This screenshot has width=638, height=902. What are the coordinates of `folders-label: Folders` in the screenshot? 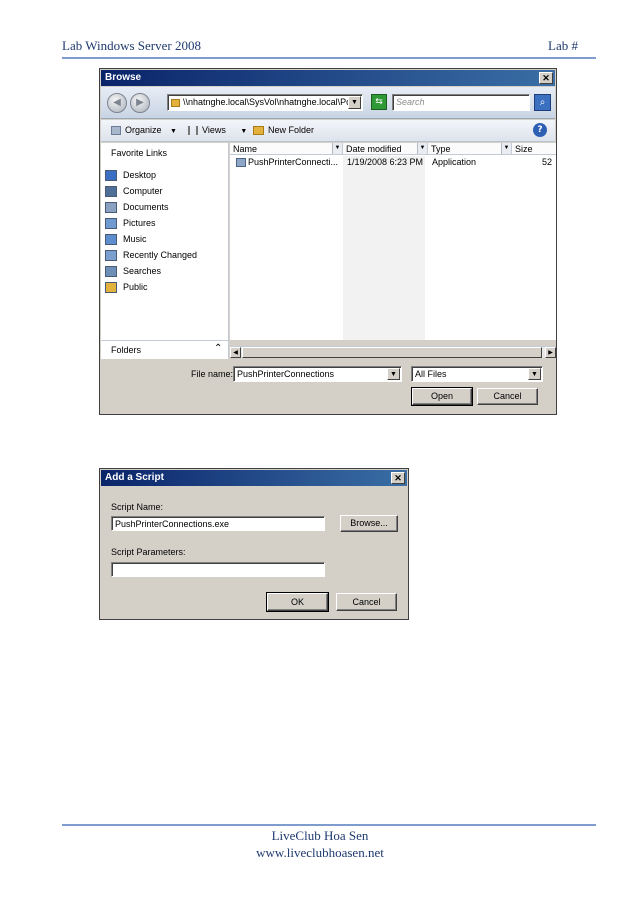 It's located at (126, 350).